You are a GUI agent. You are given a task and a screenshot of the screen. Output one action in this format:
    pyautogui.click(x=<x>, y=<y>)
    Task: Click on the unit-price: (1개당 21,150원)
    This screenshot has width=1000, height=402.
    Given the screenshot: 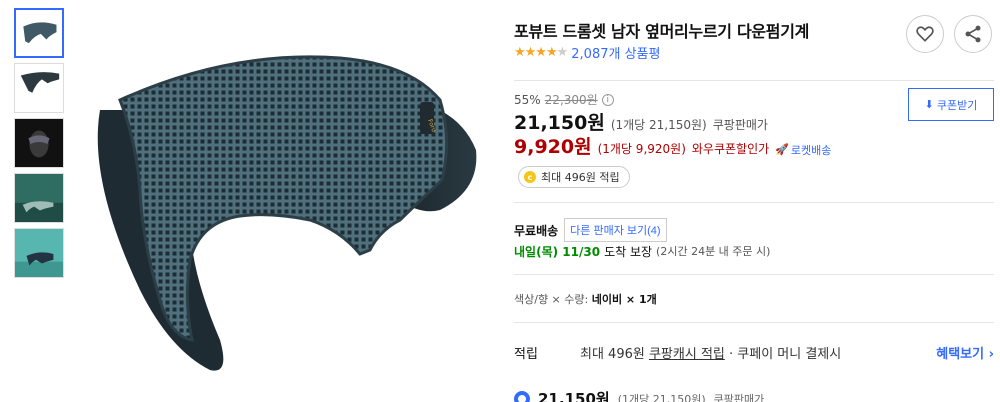 What is the action you would take?
    pyautogui.click(x=658, y=125)
    